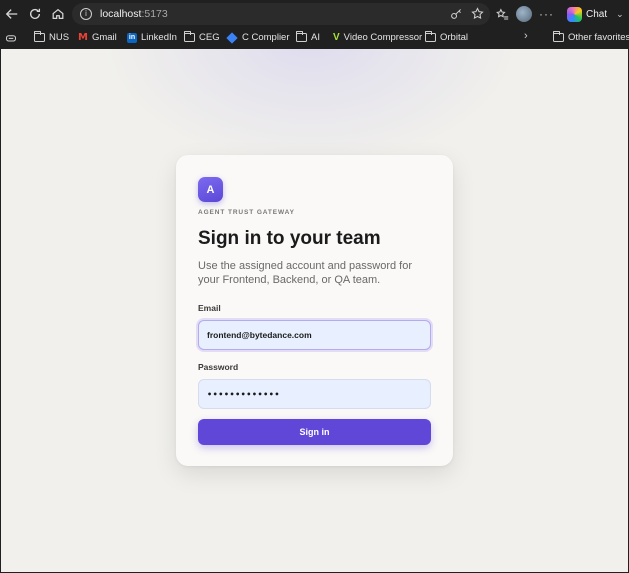 This screenshot has height=573, width=629. What do you see at coordinates (598, 37) in the screenshot?
I see `bookmark-label: Other favorites` at bounding box center [598, 37].